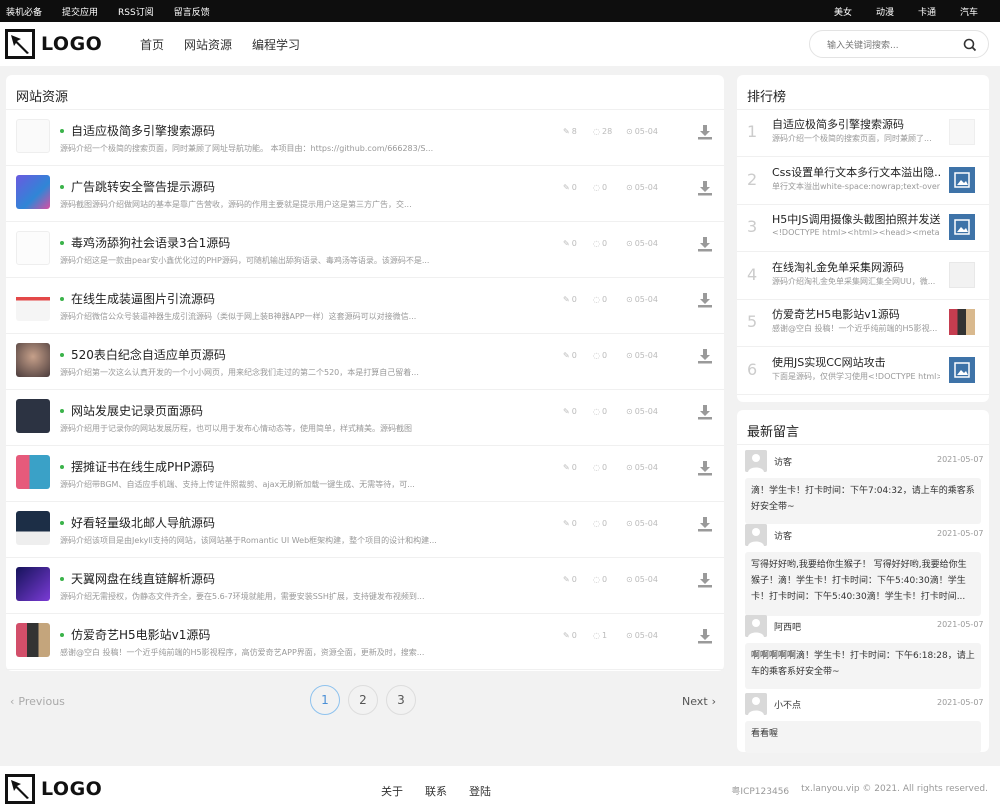 Image resolution: width=1000 pixels, height=812 pixels. What do you see at coordinates (787, 704) in the screenshot?
I see `commenter-name: 小不点` at bounding box center [787, 704].